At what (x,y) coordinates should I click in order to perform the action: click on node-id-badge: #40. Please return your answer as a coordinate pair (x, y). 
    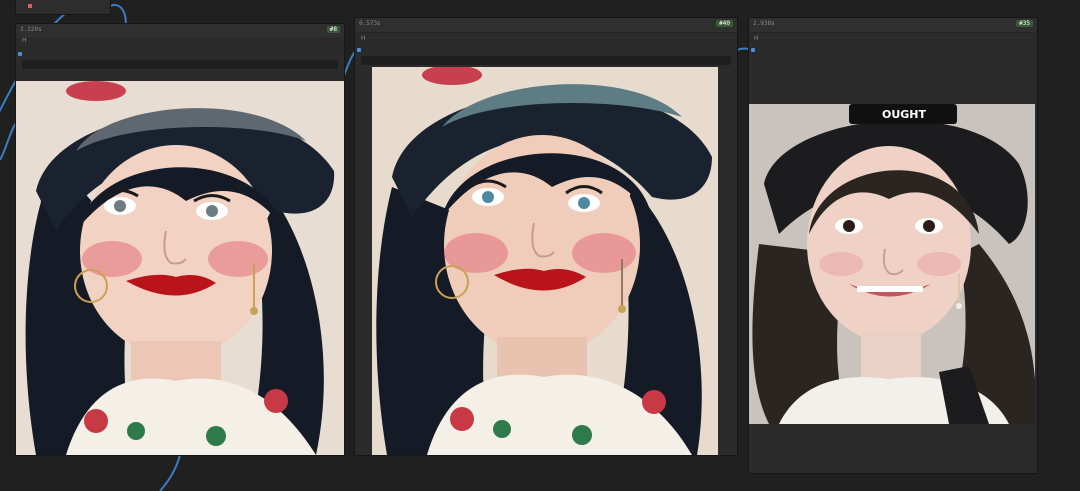
    Looking at the image, I should click on (724, 23).